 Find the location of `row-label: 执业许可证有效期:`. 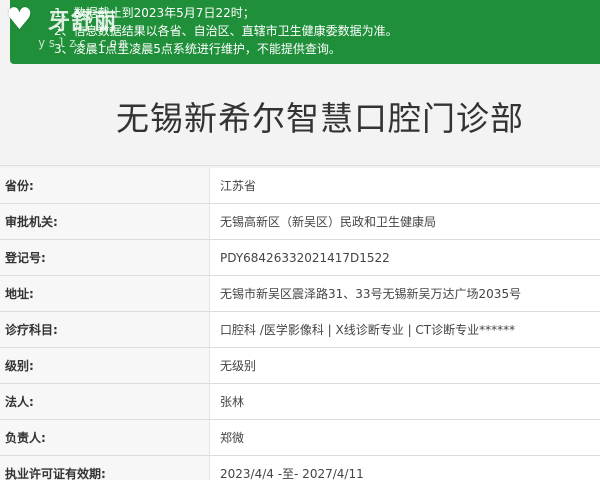

row-label: 执业许可证有效期: is located at coordinates (105, 468).